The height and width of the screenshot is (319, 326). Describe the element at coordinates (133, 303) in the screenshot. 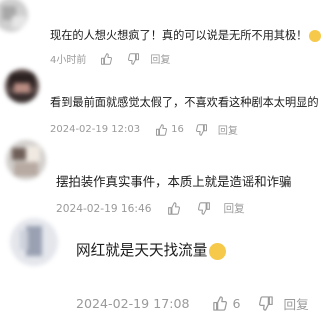

I see `comment-time: 2024-02-19 17:08` at that location.